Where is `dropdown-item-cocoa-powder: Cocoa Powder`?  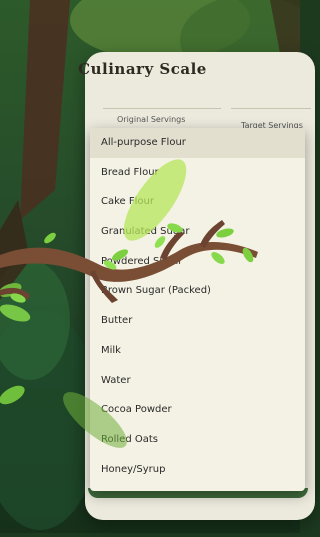
dropdown-item-cocoa-powder: Cocoa Powder is located at coordinates (197, 410).